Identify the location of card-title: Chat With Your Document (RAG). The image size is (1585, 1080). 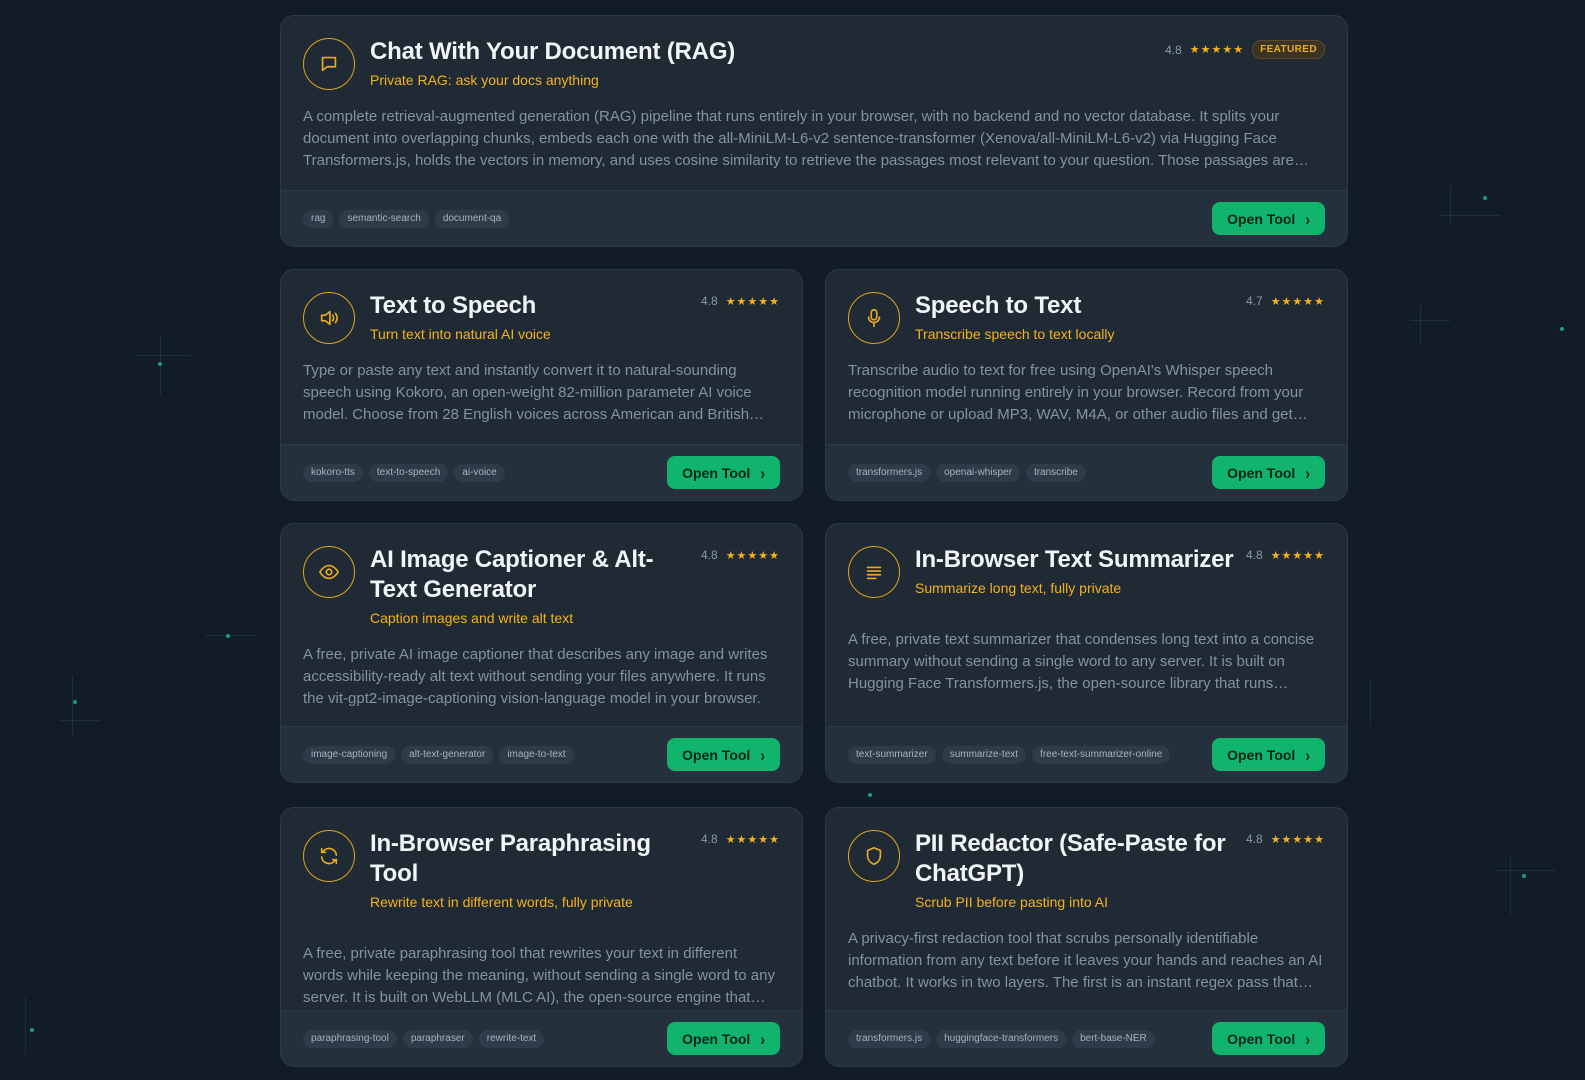
(553, 51).